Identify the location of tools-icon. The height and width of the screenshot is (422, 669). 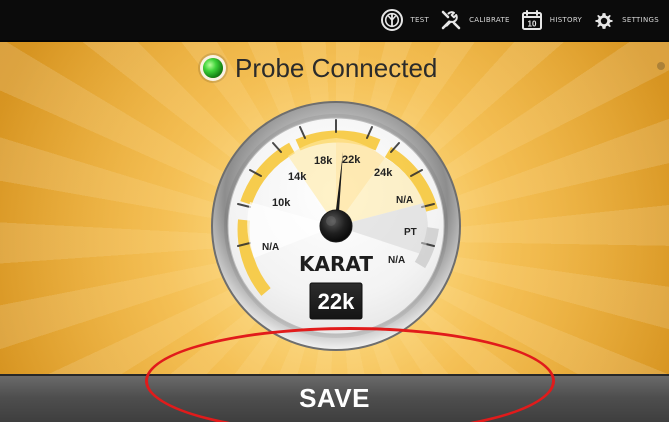
(451, 20).